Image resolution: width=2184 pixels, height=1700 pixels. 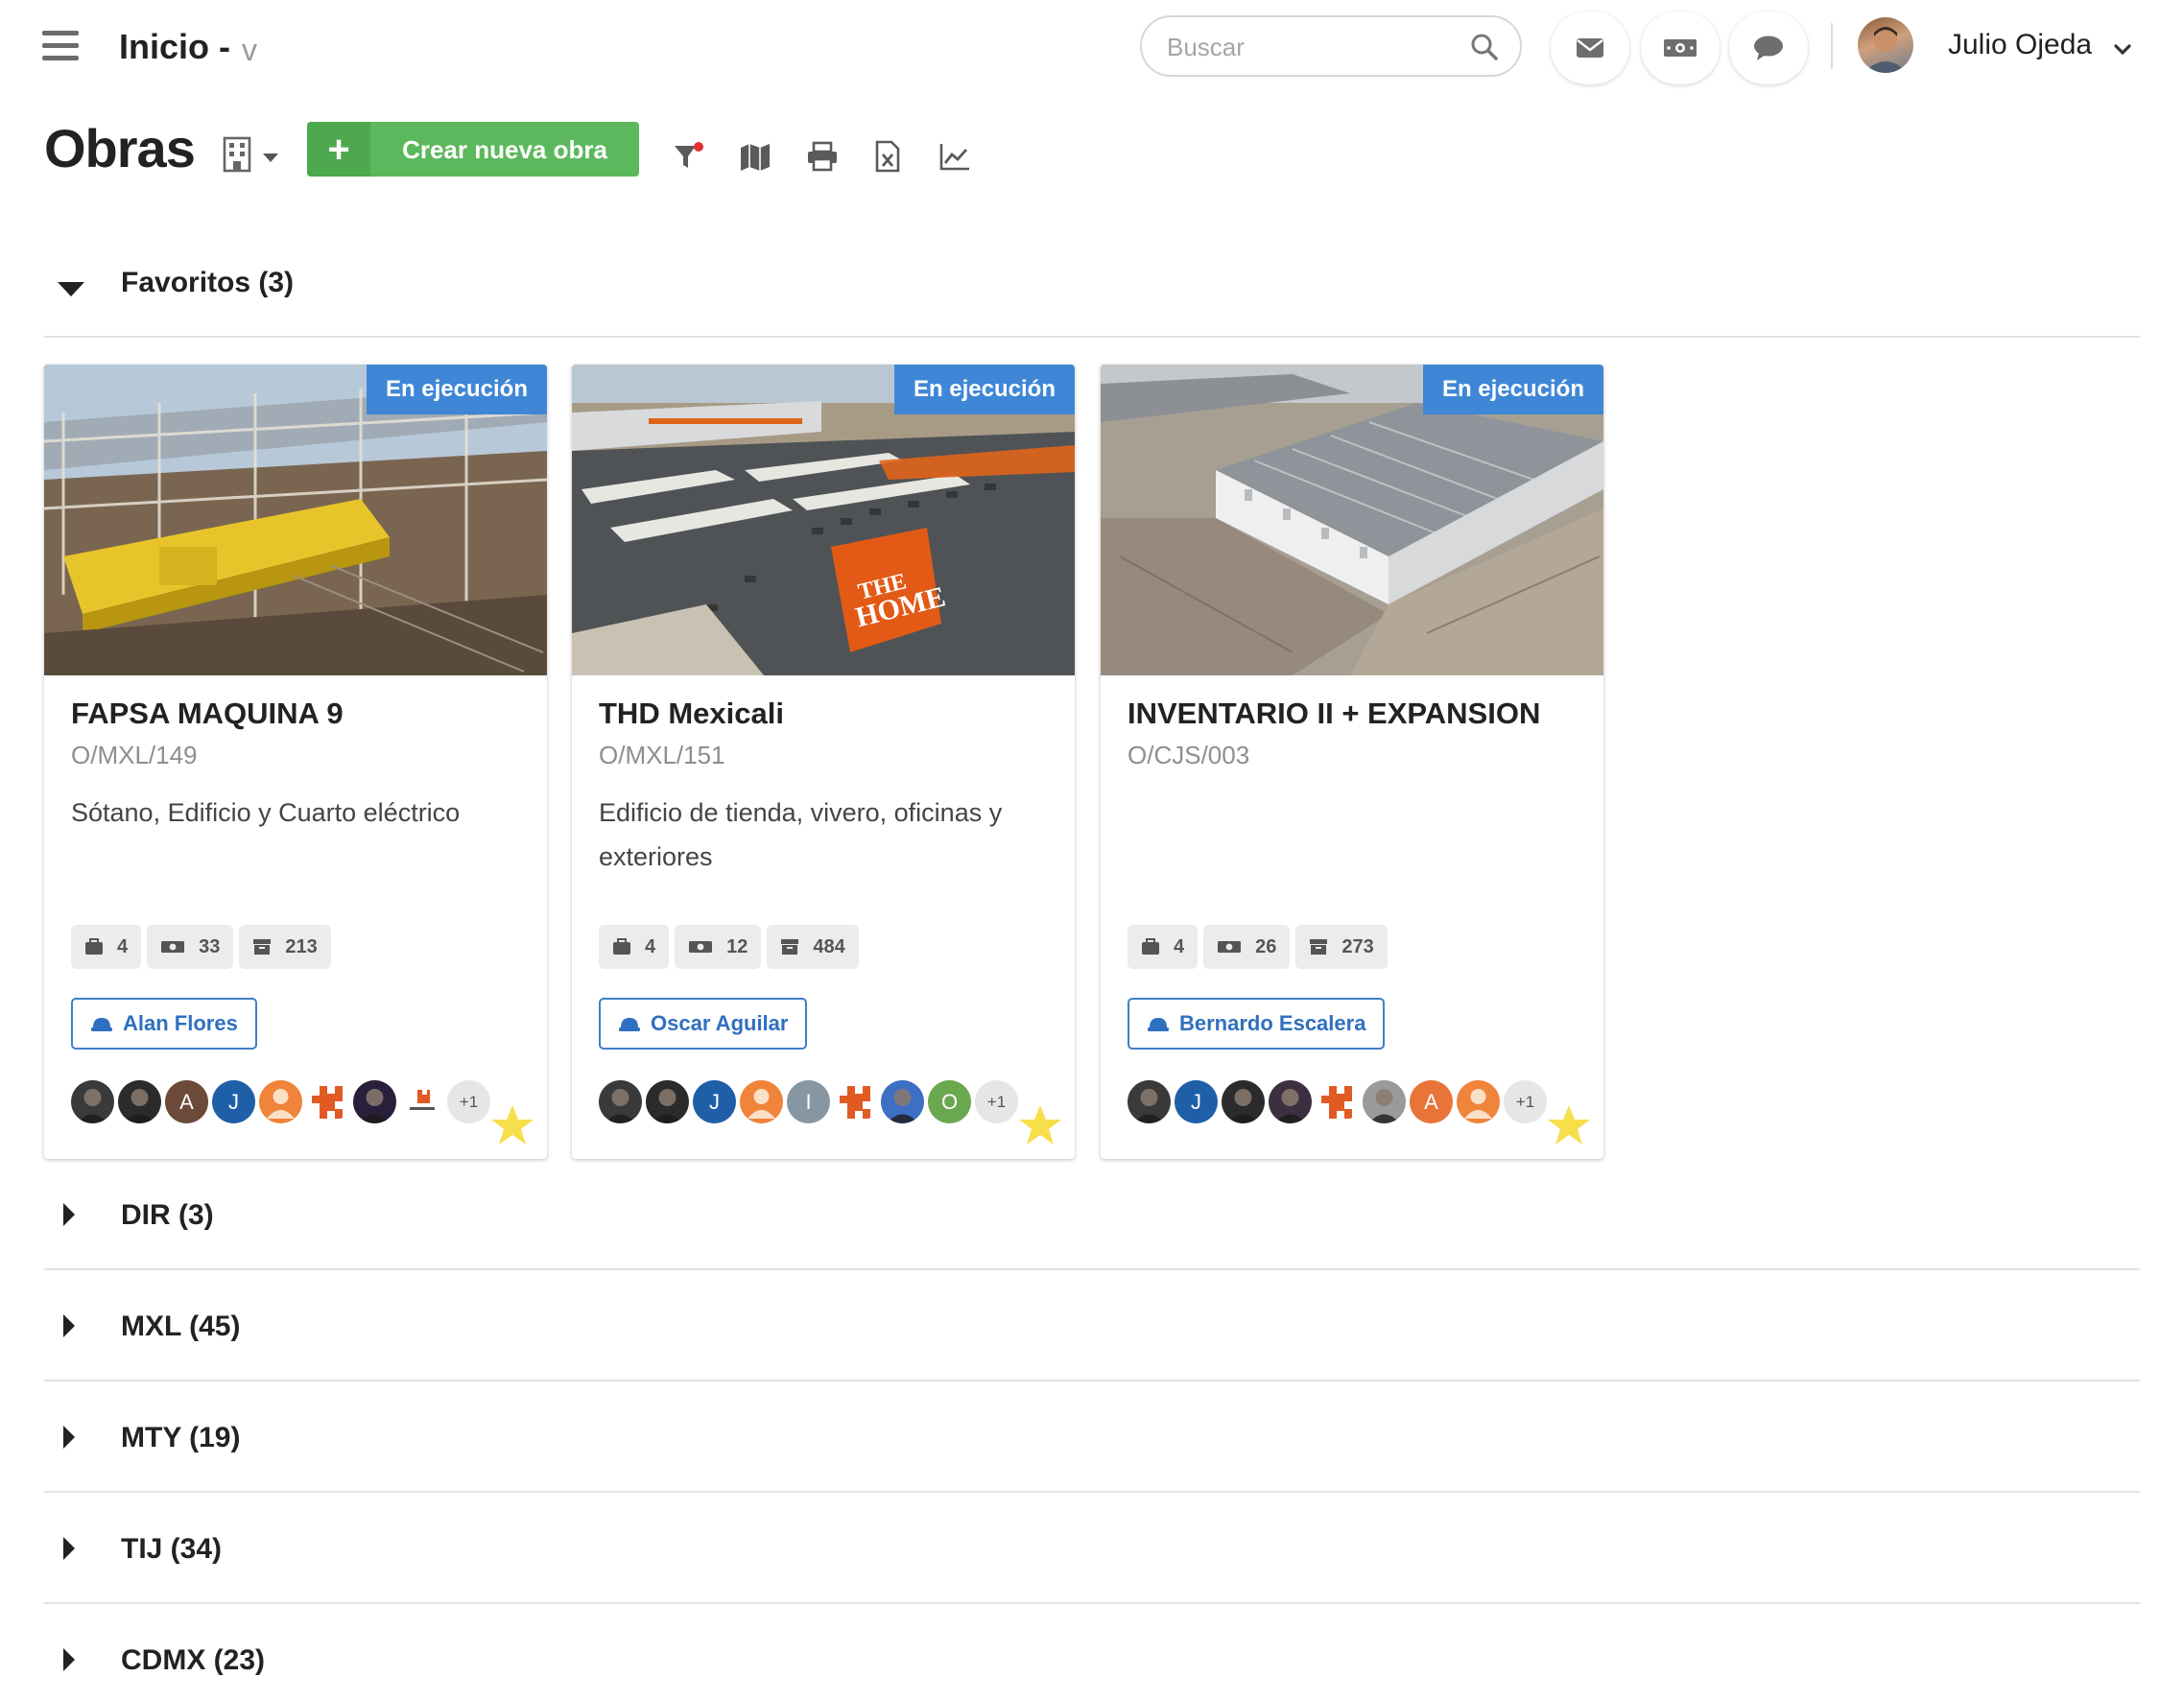 What do you see at coordinates (249, 50) in the screenshot?
I see `breadcrumb-toggle: v` at bounding box center [249, 50].